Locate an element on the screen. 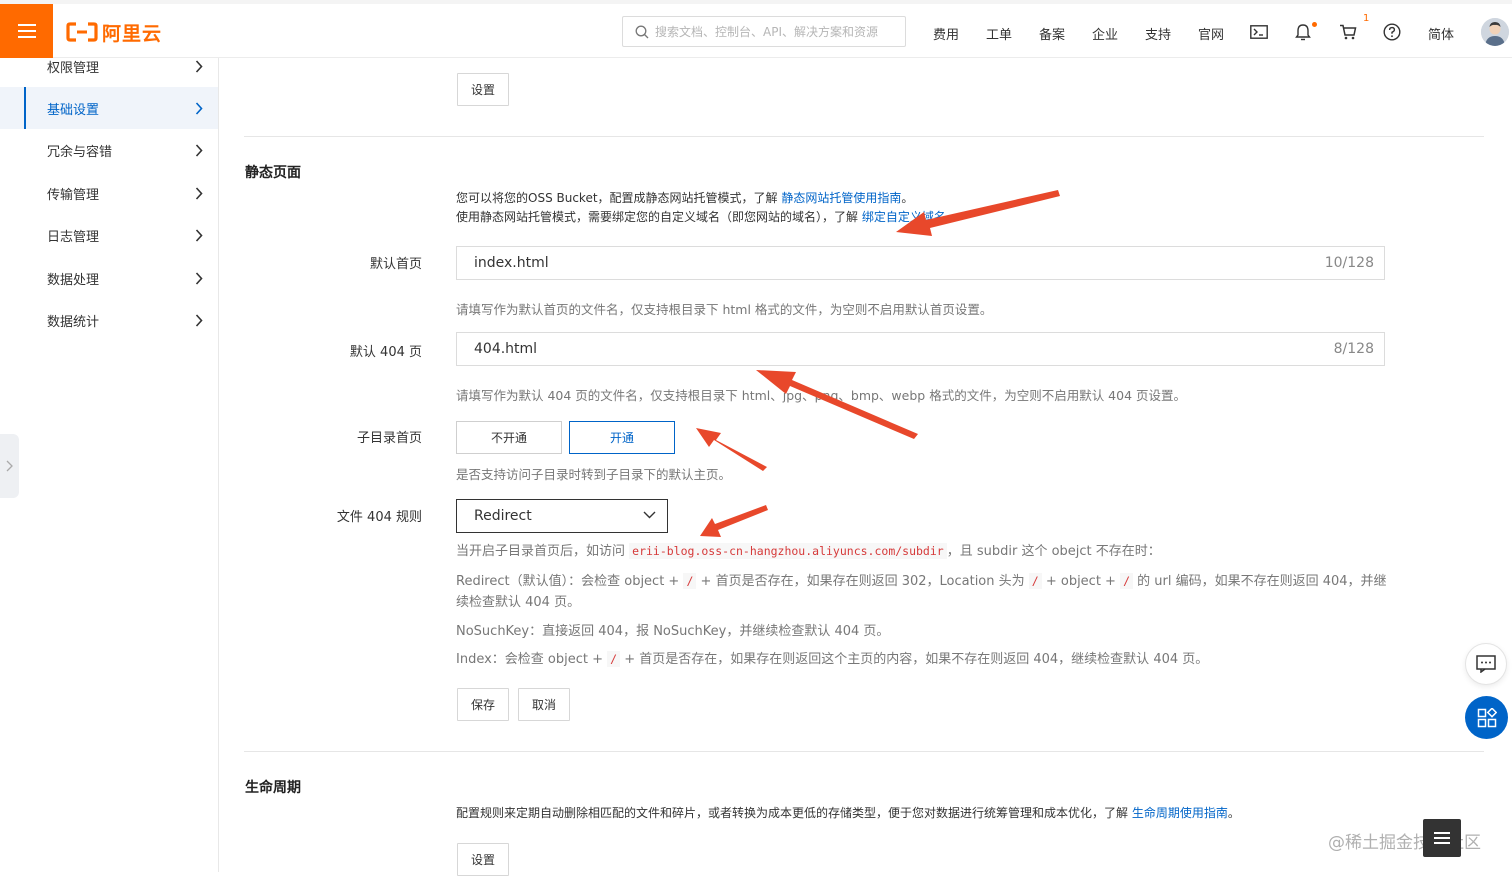 The height and width of the screenshot is (876, 1512). cart-badge: 1 is located at coordinates (1366, 18).